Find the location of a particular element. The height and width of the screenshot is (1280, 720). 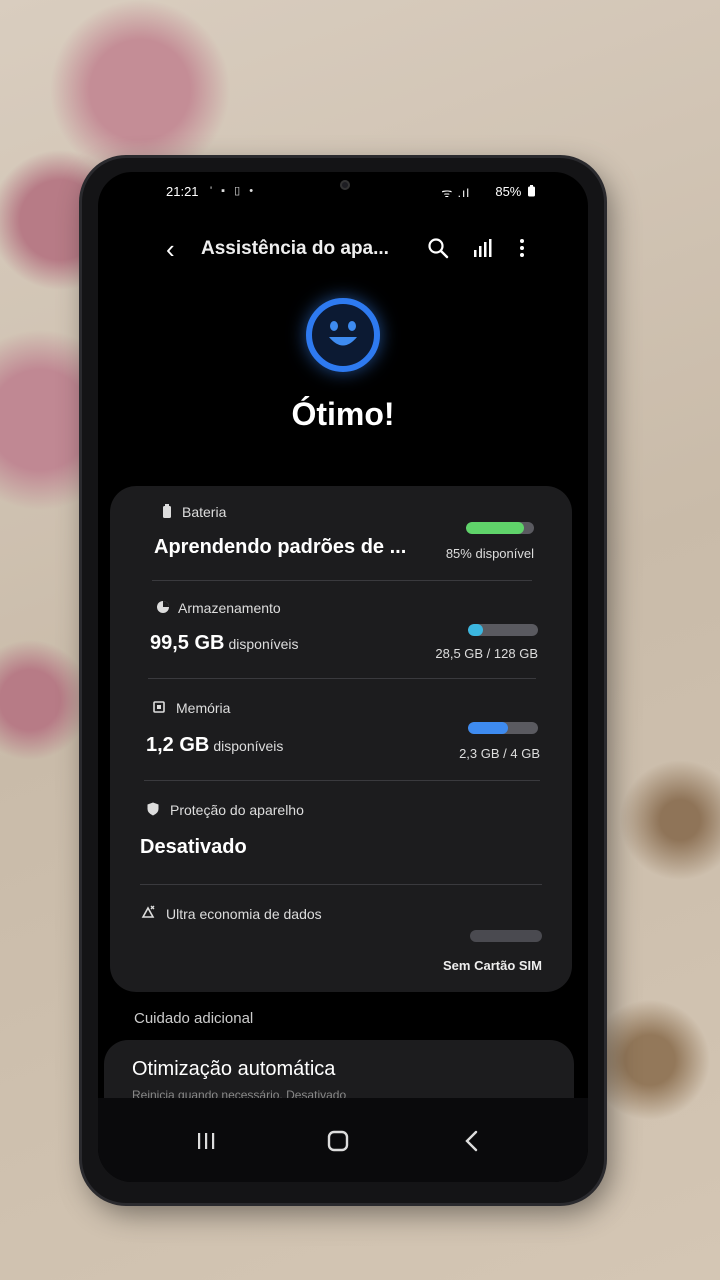

back-icon is located at coordinates (472, 1141).